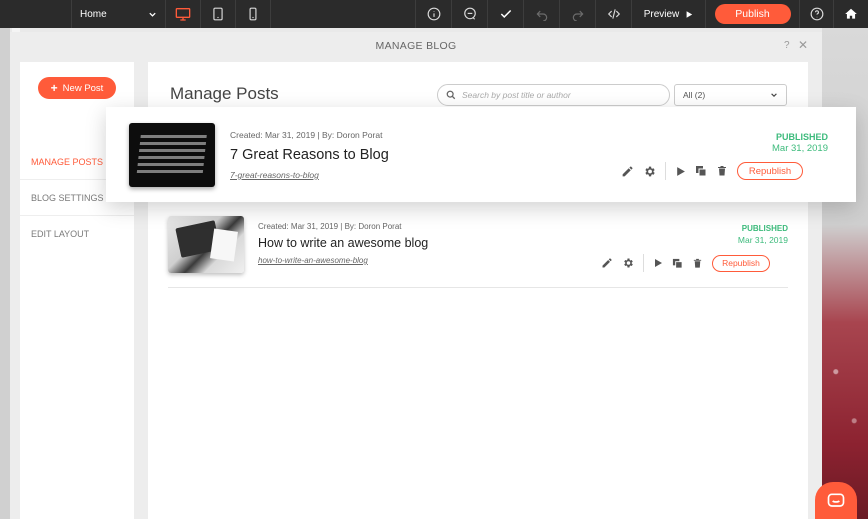 The height and width of the screenshot is (519, 868). I want to click on check-icon, so click(505, 13).